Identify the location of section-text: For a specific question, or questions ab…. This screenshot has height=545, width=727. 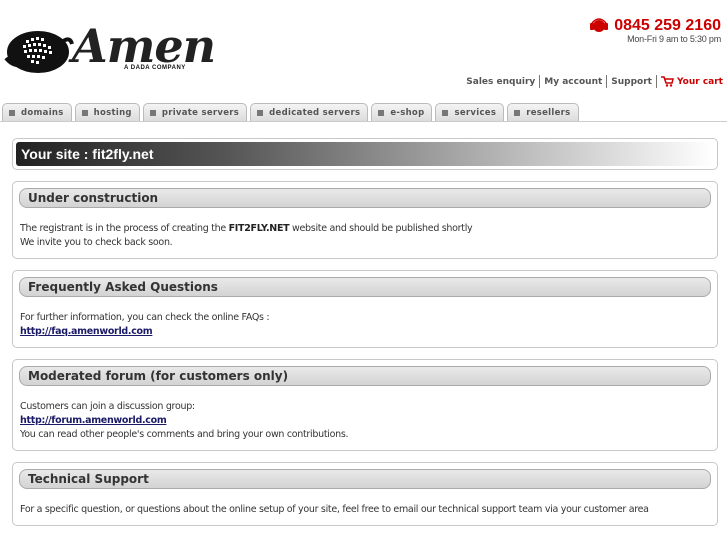
(334, 509).